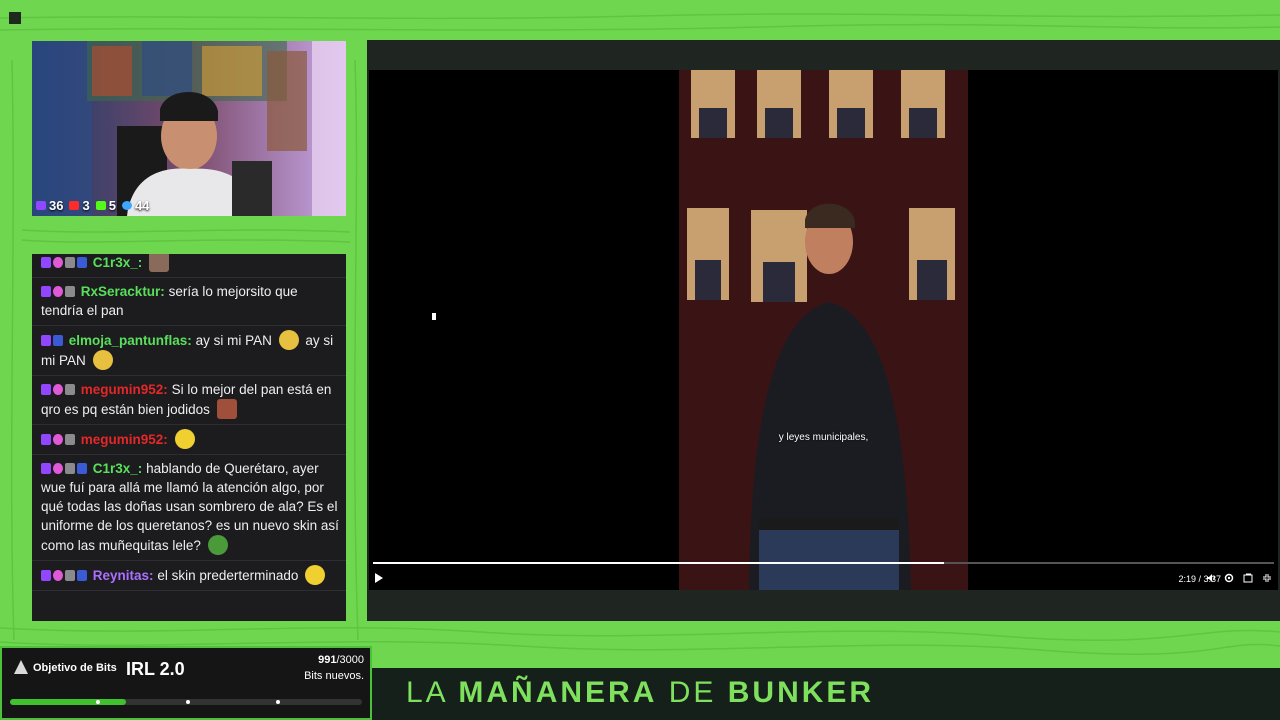 The image size is (1280, 720). I want to click on video-progress-fill, so click(659, 563).